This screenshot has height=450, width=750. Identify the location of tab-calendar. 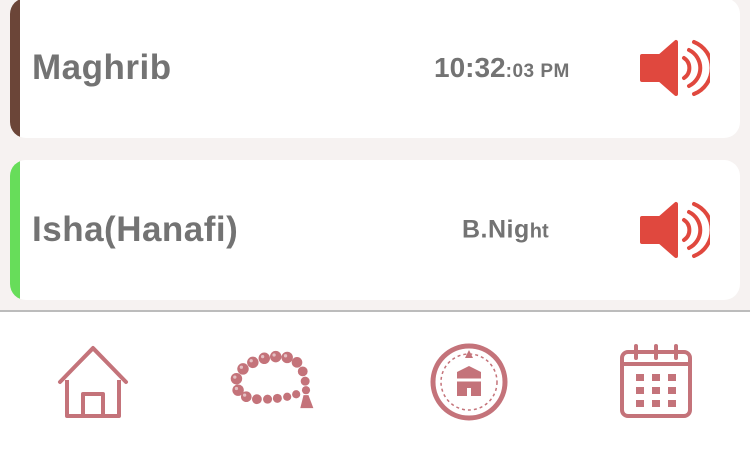
(656, 382).